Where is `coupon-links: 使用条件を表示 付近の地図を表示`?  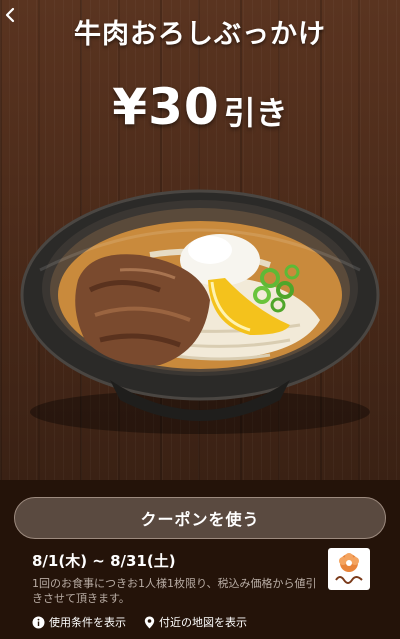
coupon-links: 使用条件を表示 付近の地図を表示 is located at coordinates (148, 622).